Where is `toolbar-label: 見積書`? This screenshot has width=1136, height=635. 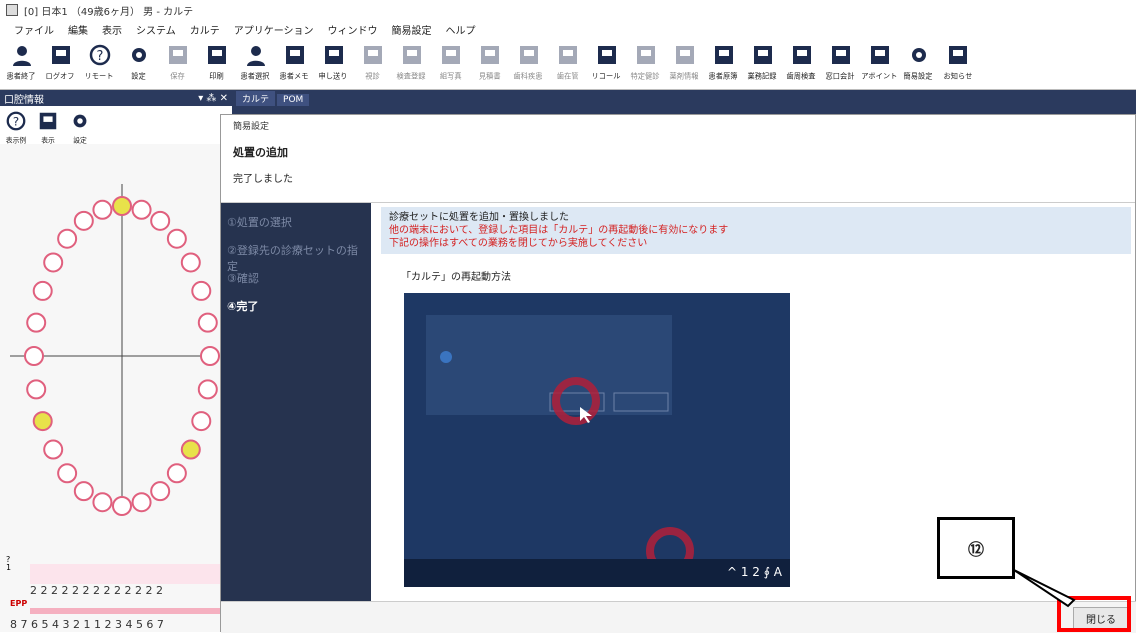 toolbar-label: 見積書 is located at coordinates (489, 77).